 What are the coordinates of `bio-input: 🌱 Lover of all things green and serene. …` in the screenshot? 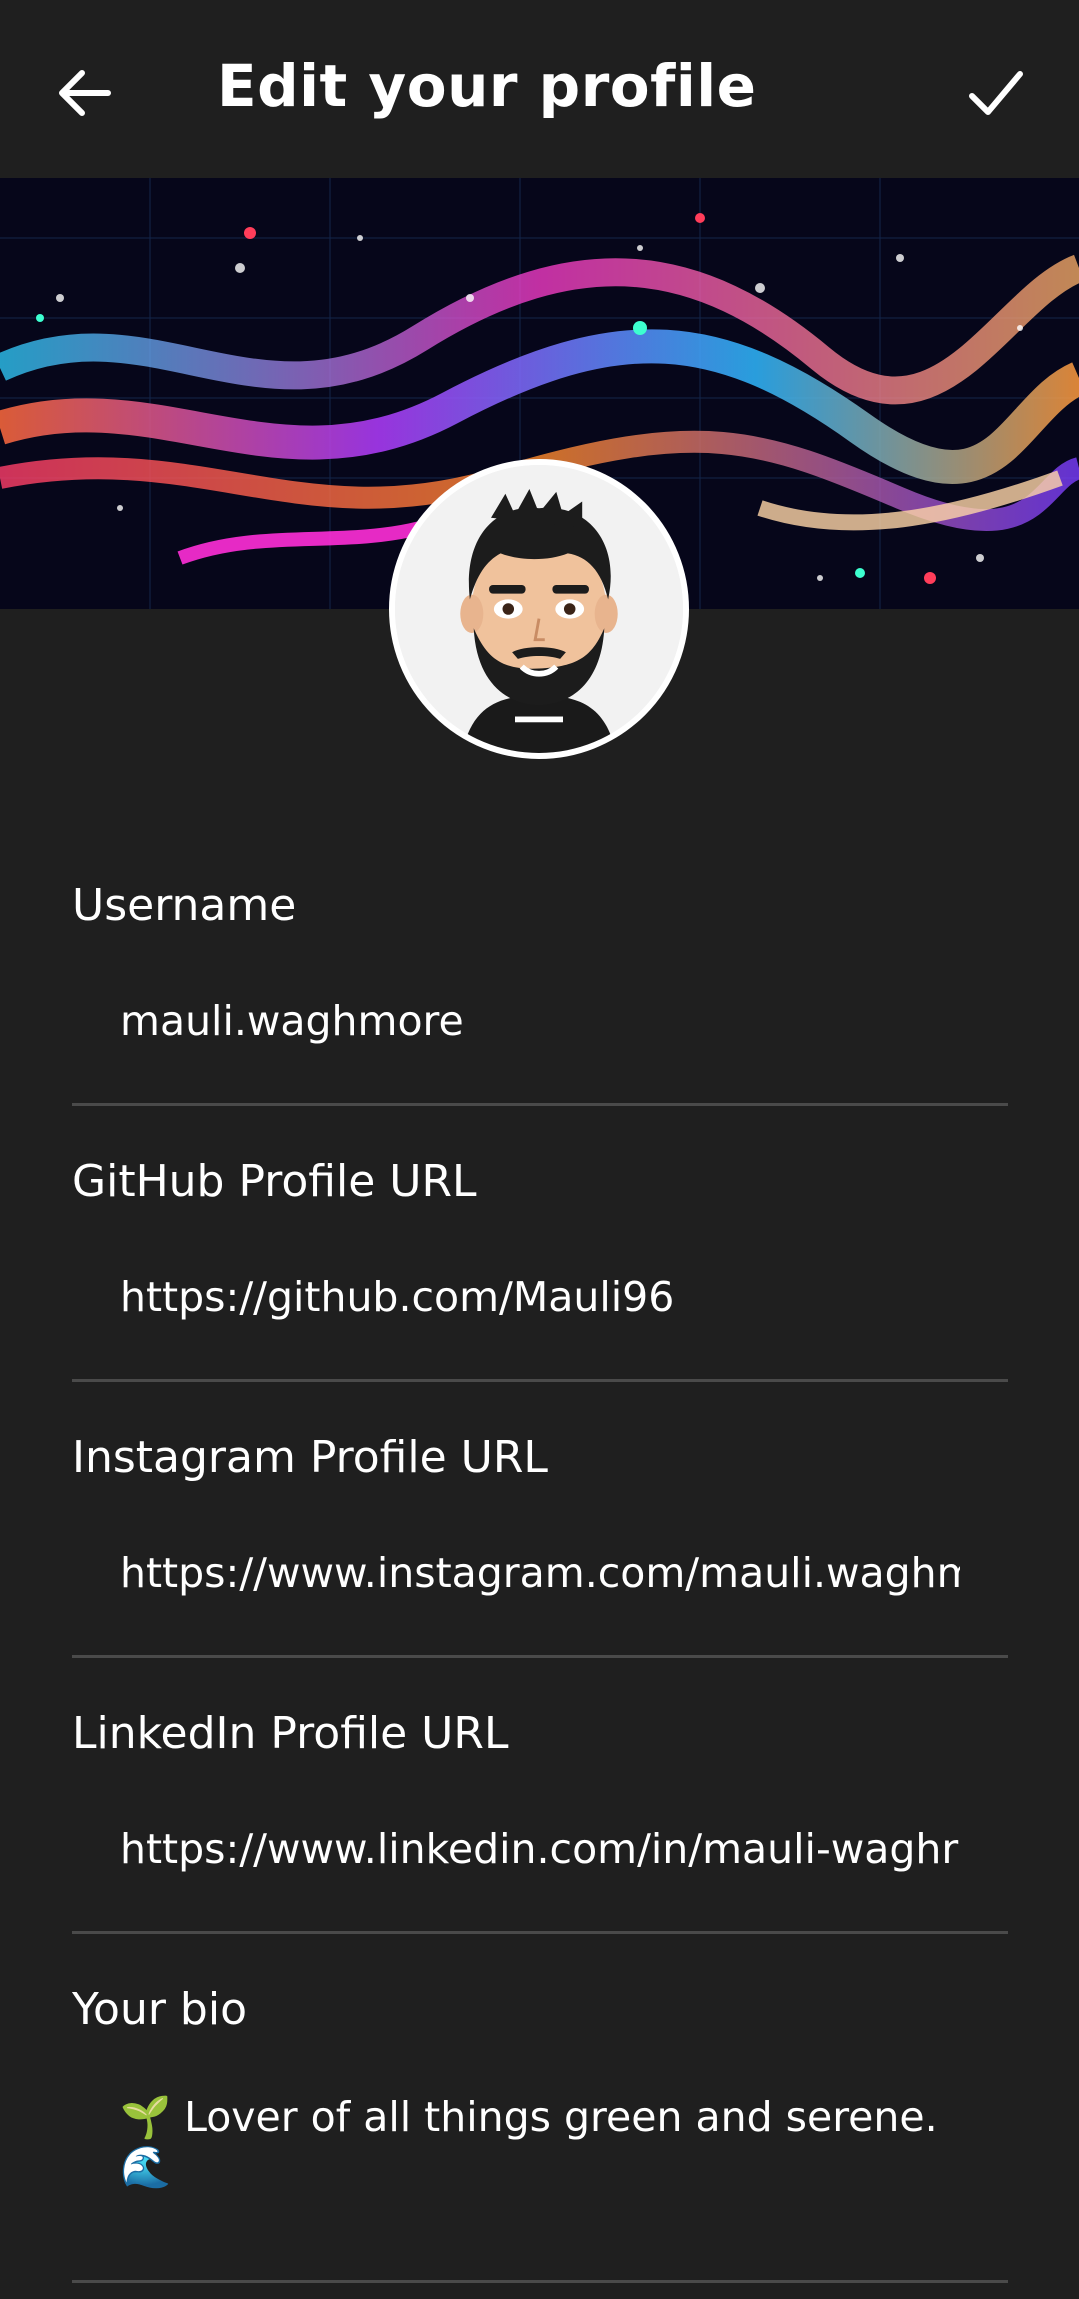 It's located at (540, 2142).